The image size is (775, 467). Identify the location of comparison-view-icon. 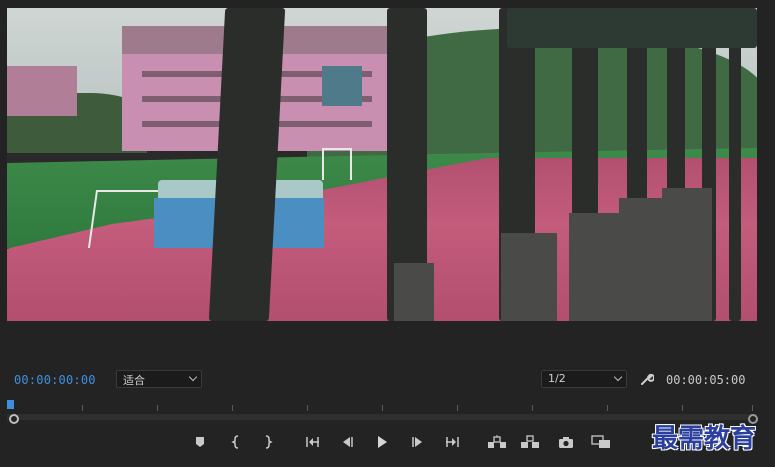
(601, 442).